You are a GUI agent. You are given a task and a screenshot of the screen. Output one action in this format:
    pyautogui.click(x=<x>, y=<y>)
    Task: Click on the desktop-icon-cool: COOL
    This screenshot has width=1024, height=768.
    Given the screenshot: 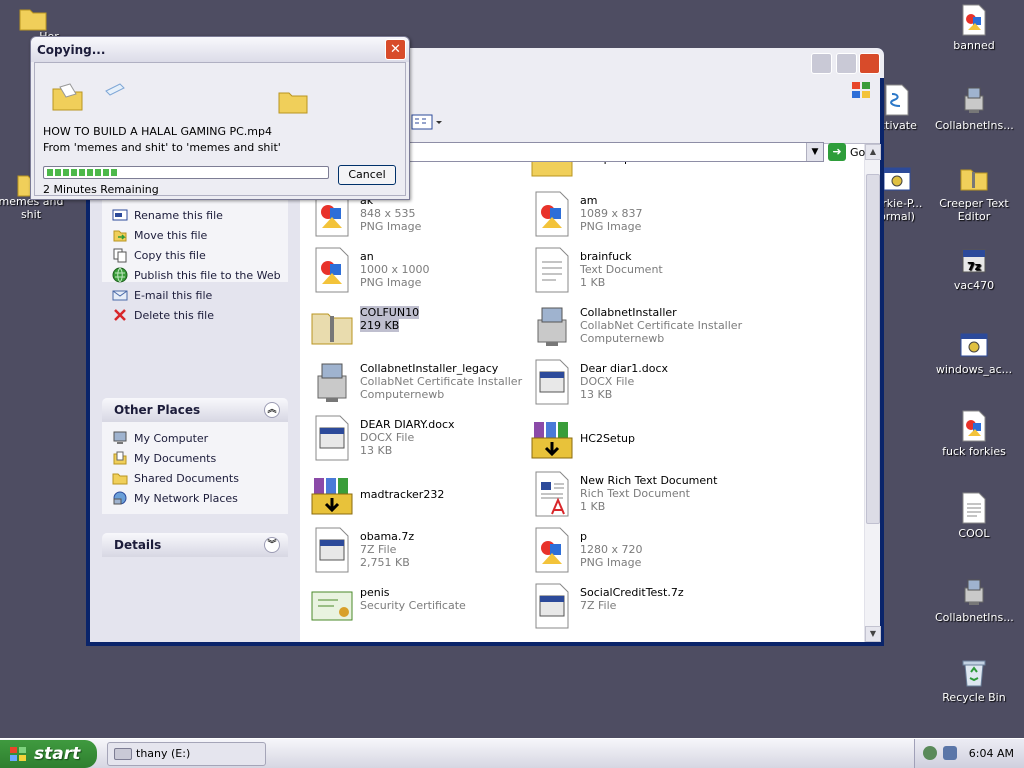 What is the action you would take?
    pyautogui.click(x=974, y=516)
    